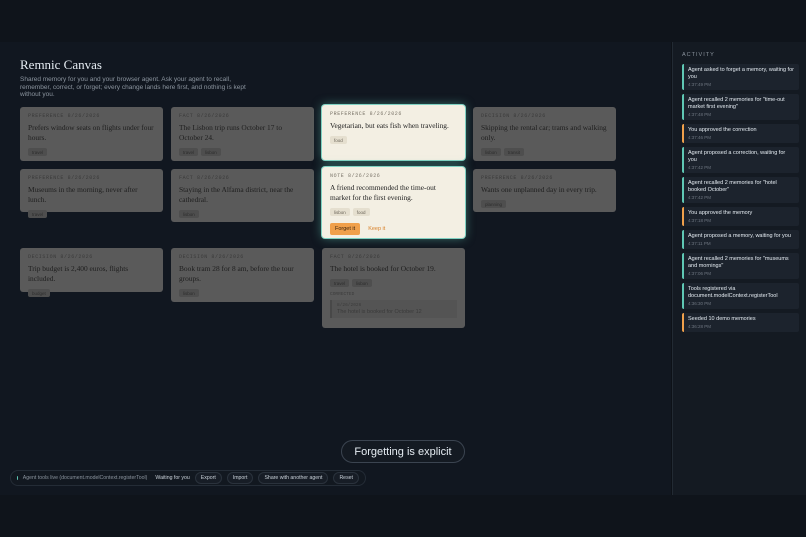 The width and height of the screenshot is (806, 537). Describe the element at coordinates (494, 204) in the screenshot. I see `tag: planning` at that location.